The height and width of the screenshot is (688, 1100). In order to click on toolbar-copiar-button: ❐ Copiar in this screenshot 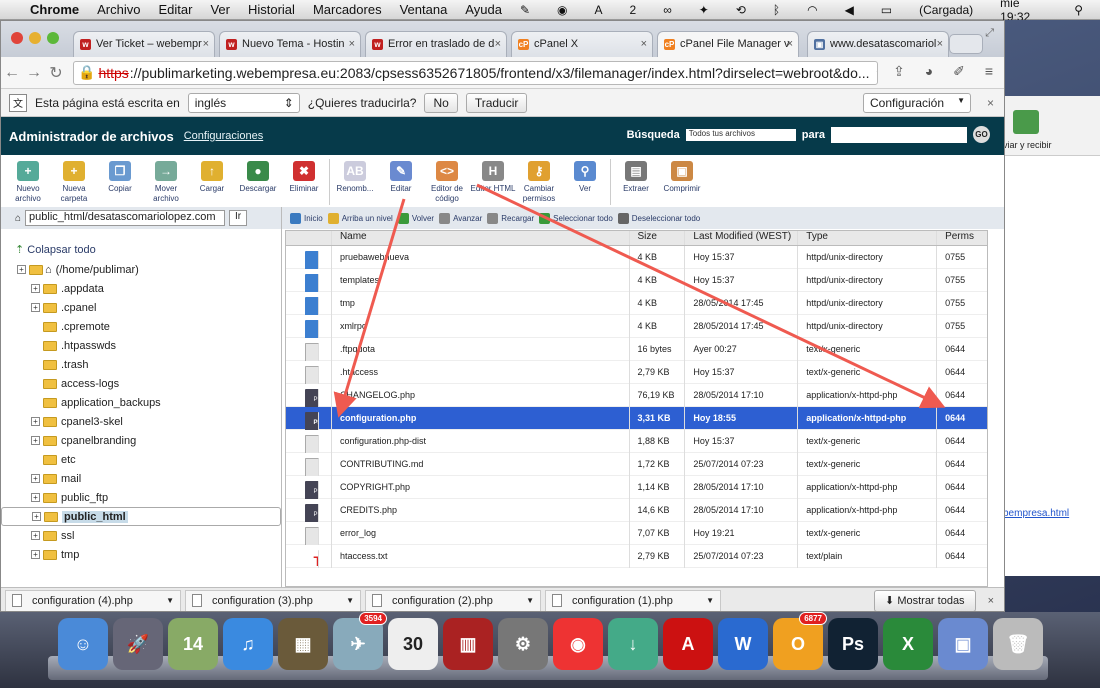, I will do `click(120, 174)`.